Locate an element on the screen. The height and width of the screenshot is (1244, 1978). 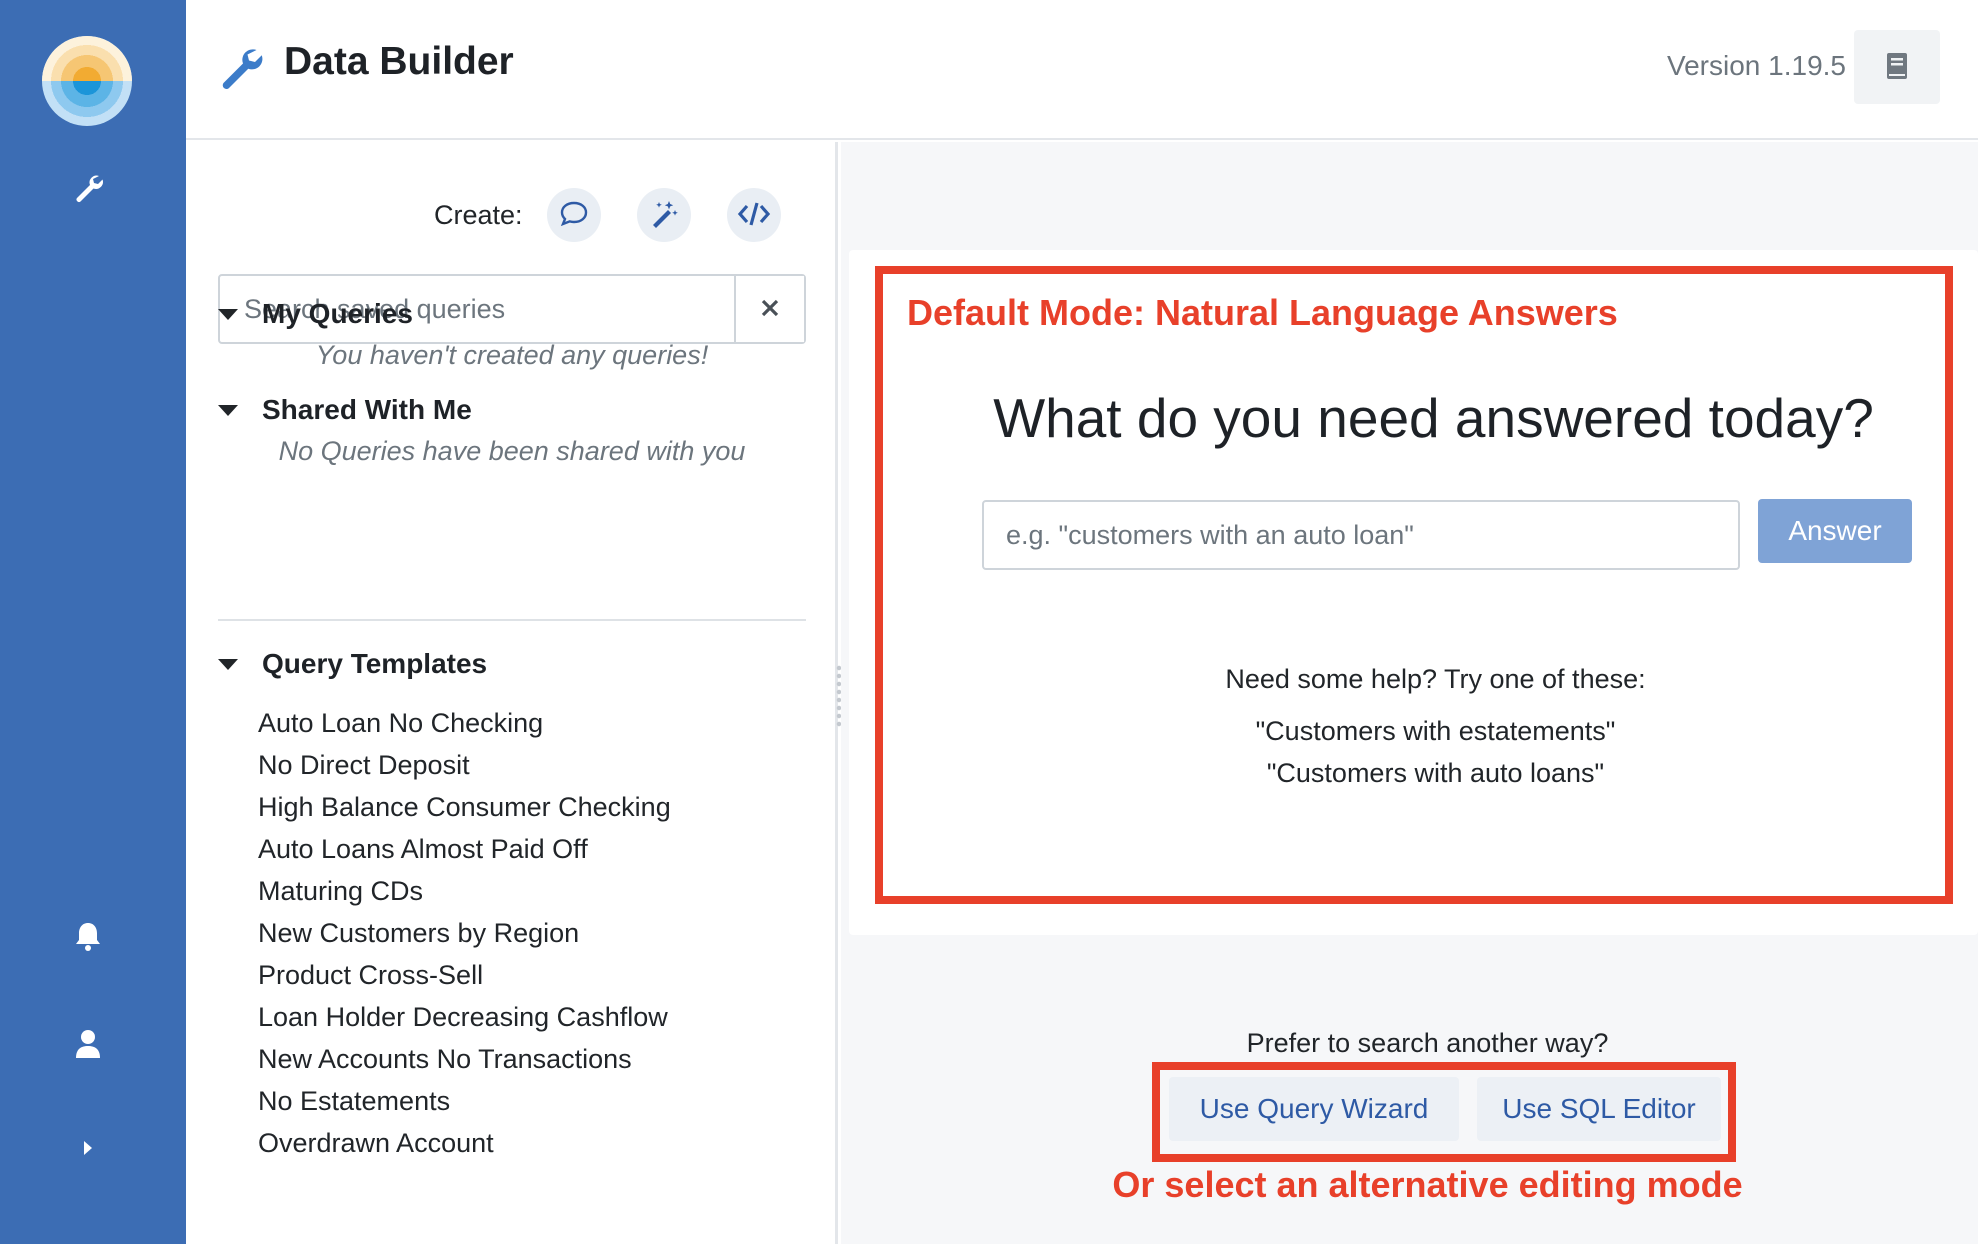
use-query-wizard-button: Use Query Wizard is located at coordinates (1314, 1109).